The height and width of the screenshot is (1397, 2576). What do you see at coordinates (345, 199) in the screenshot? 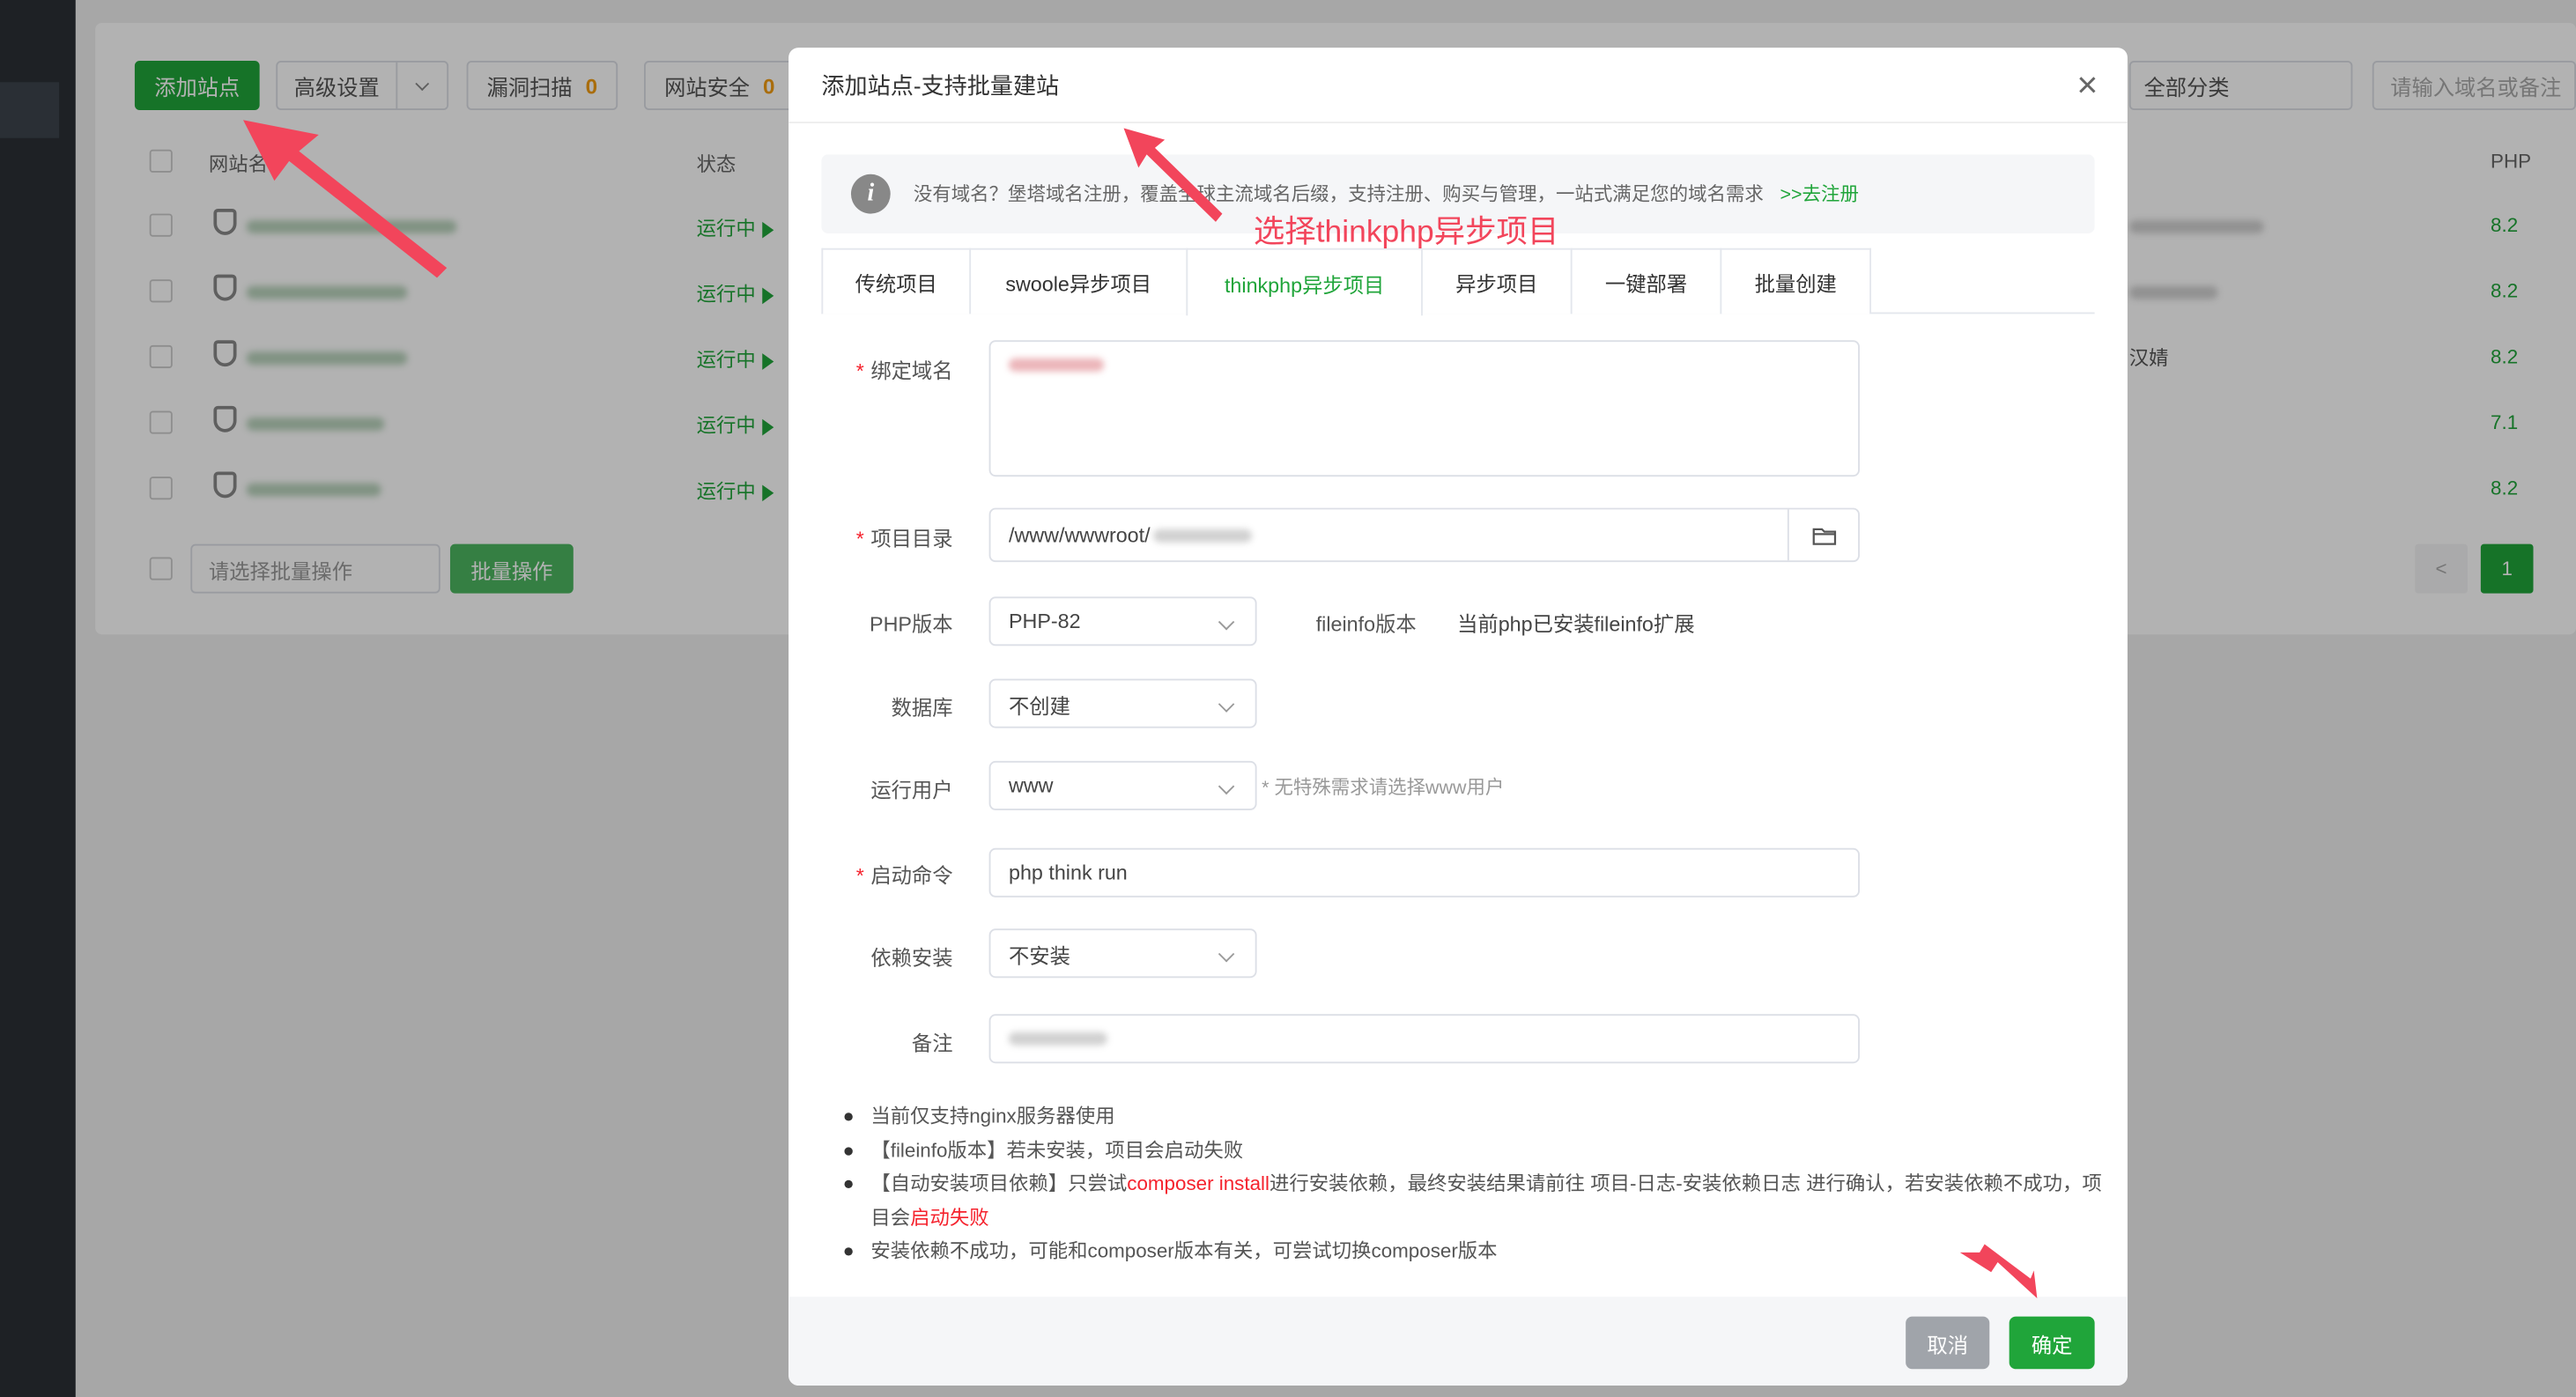
I see `arrow-to-add-site-icon` at bounding box center [345, 199].